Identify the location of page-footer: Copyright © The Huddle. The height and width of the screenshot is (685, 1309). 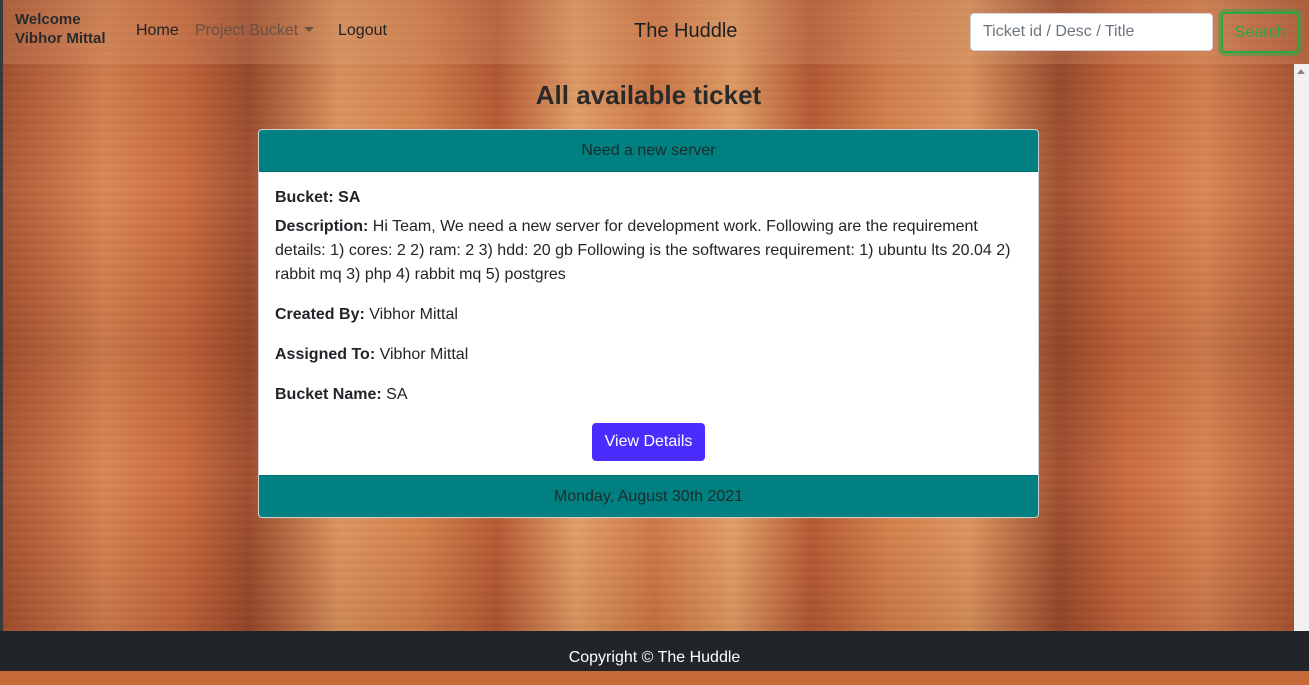
(654, 651).